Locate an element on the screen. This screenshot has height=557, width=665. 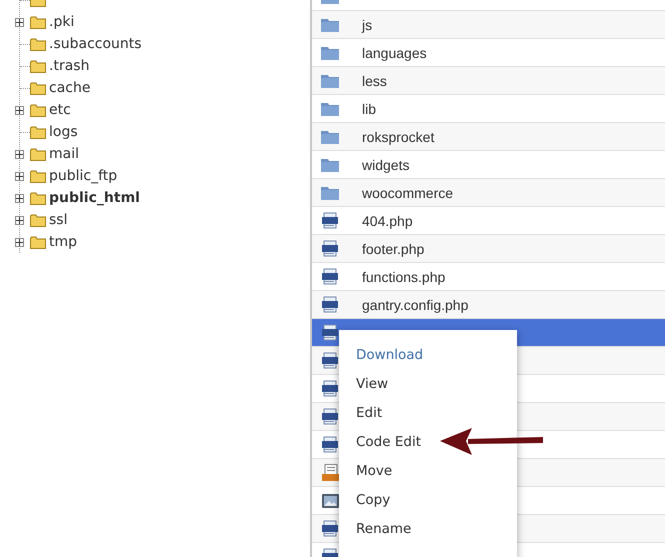
file-name: footer.php is located at coordinates (393, 248).